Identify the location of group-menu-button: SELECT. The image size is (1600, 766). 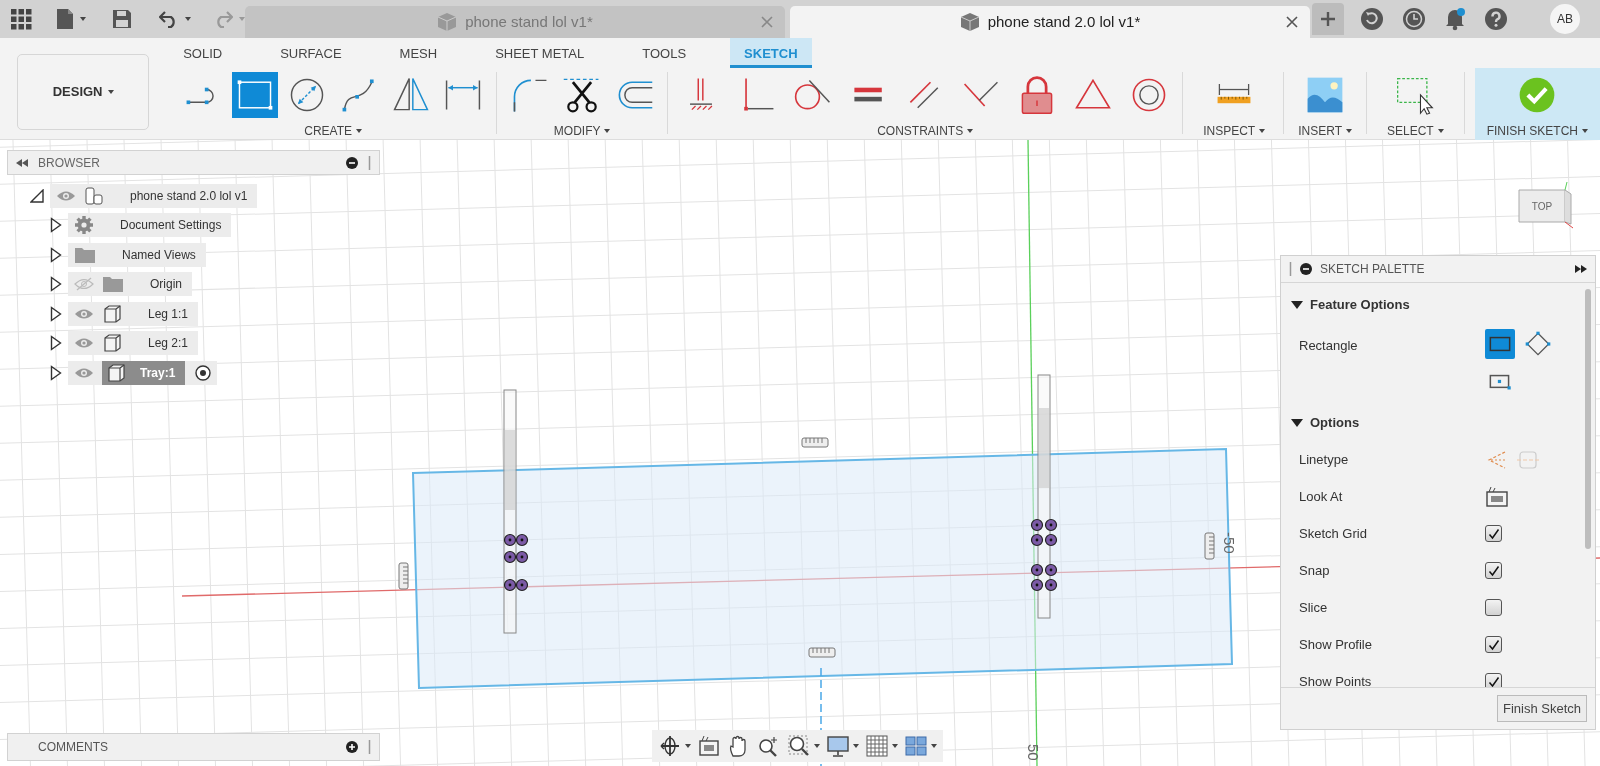
(1415, 131).